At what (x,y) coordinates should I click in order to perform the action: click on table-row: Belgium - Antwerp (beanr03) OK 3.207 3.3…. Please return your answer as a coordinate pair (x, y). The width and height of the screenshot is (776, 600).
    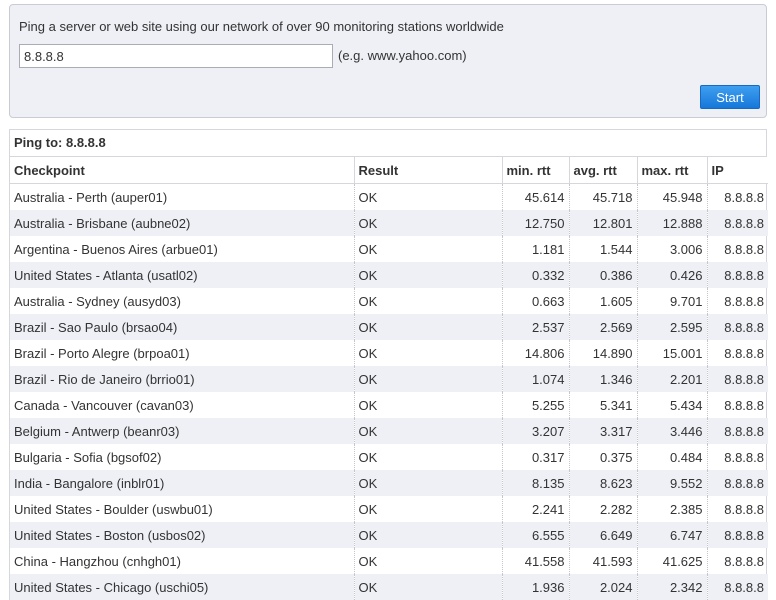
    Looking at the image, I should click on (389, 431).